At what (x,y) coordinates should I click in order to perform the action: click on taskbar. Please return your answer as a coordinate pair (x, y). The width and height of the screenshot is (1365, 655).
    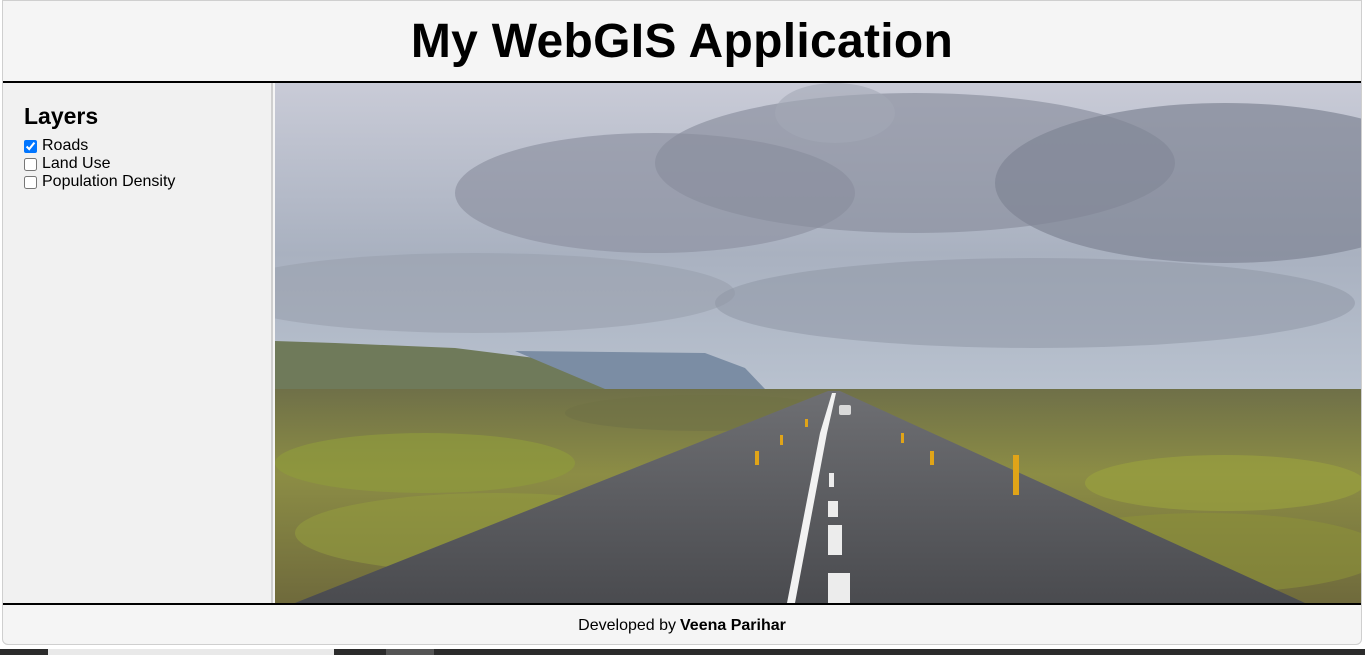
    Looking at the image, I should click on (682, 652).